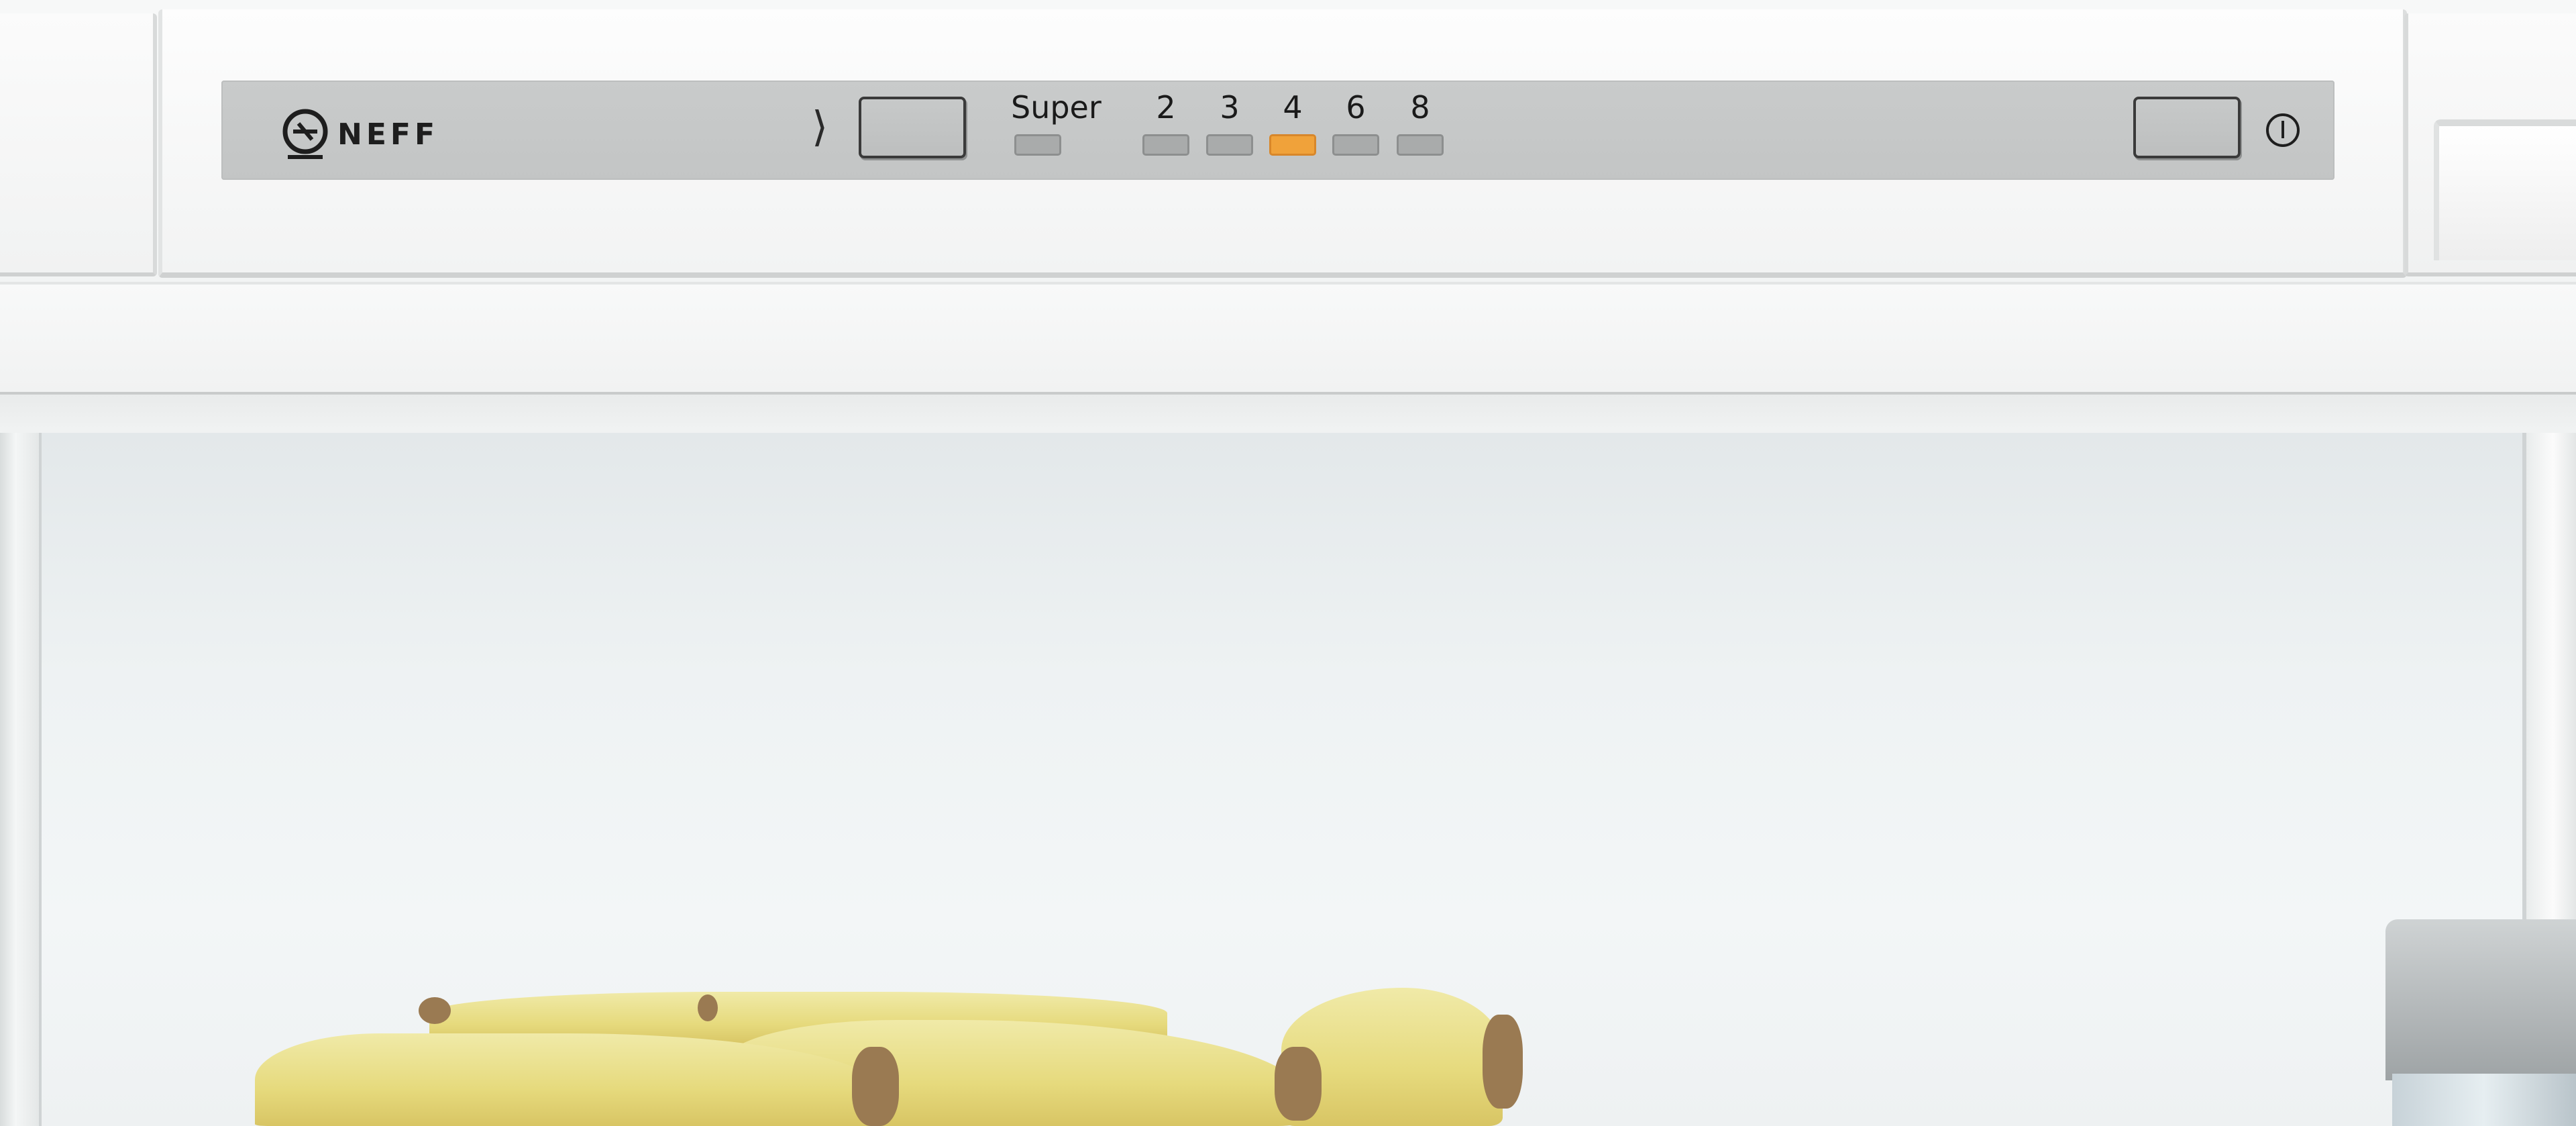 The width and height of the screenshot is (2576, 1126). I want to click on level-label: 4, so click(1293, 107).